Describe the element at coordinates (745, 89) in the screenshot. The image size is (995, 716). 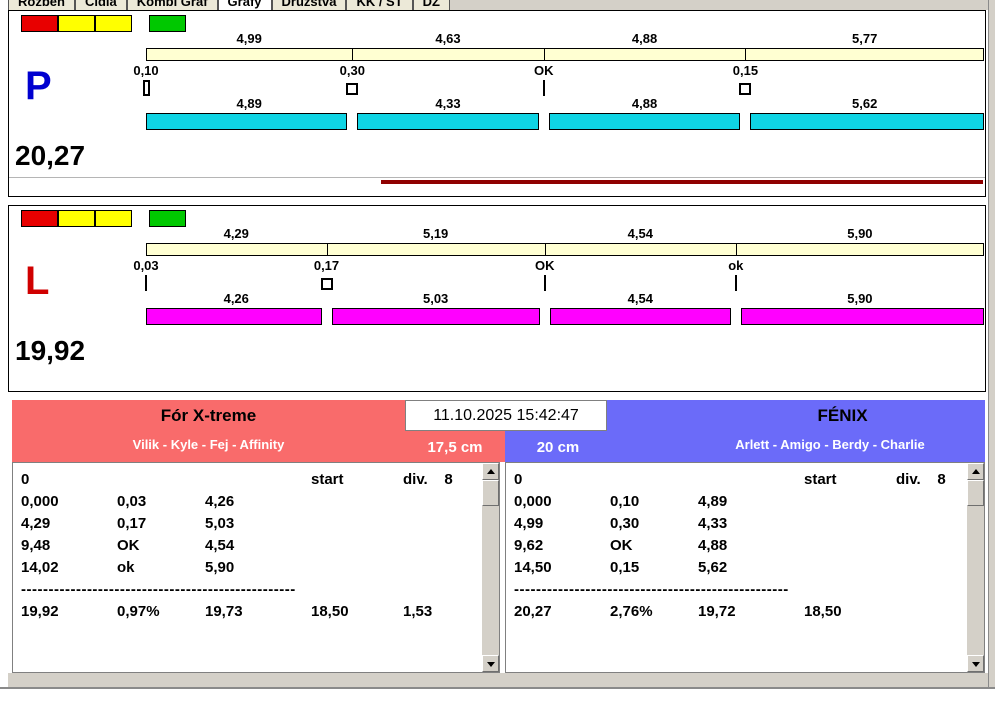
I see `marker-square-icon` at that location.